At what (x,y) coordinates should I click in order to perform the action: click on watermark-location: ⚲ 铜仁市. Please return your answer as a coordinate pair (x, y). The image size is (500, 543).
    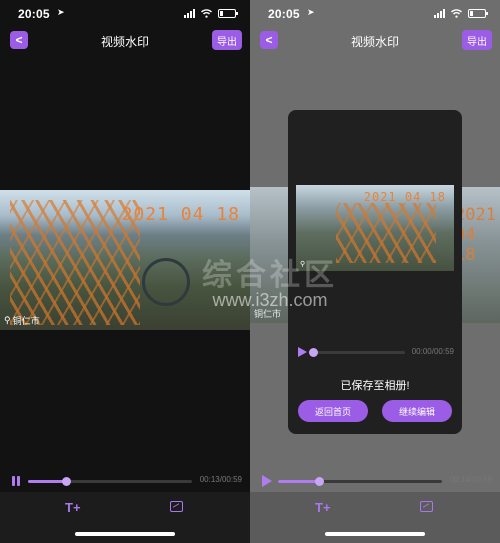
    Looking at the image, I should click on (22, 320).